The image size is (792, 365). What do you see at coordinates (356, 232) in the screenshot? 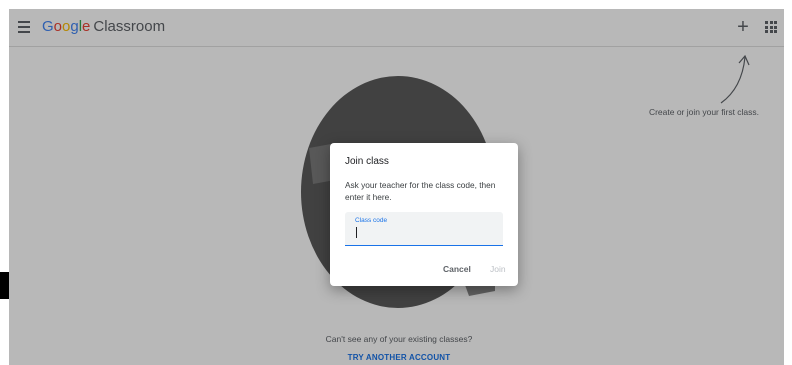
I see `text-caret` at bounding box center [356, 232].